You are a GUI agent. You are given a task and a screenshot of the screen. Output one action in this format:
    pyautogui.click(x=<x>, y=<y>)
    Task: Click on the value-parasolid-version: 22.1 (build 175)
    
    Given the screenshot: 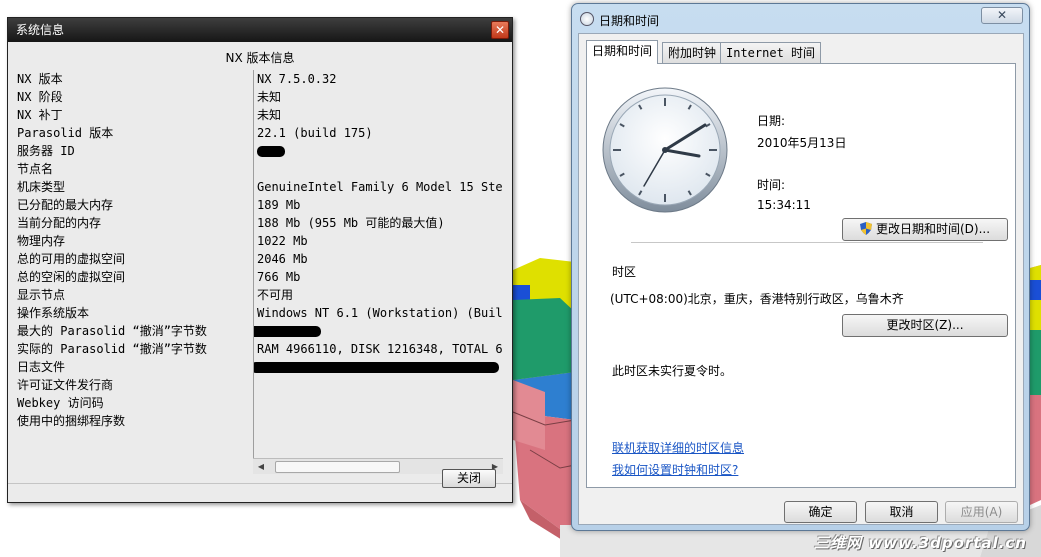 What is the action you would take?
    pyautogui.click(x=315, y=133)
    